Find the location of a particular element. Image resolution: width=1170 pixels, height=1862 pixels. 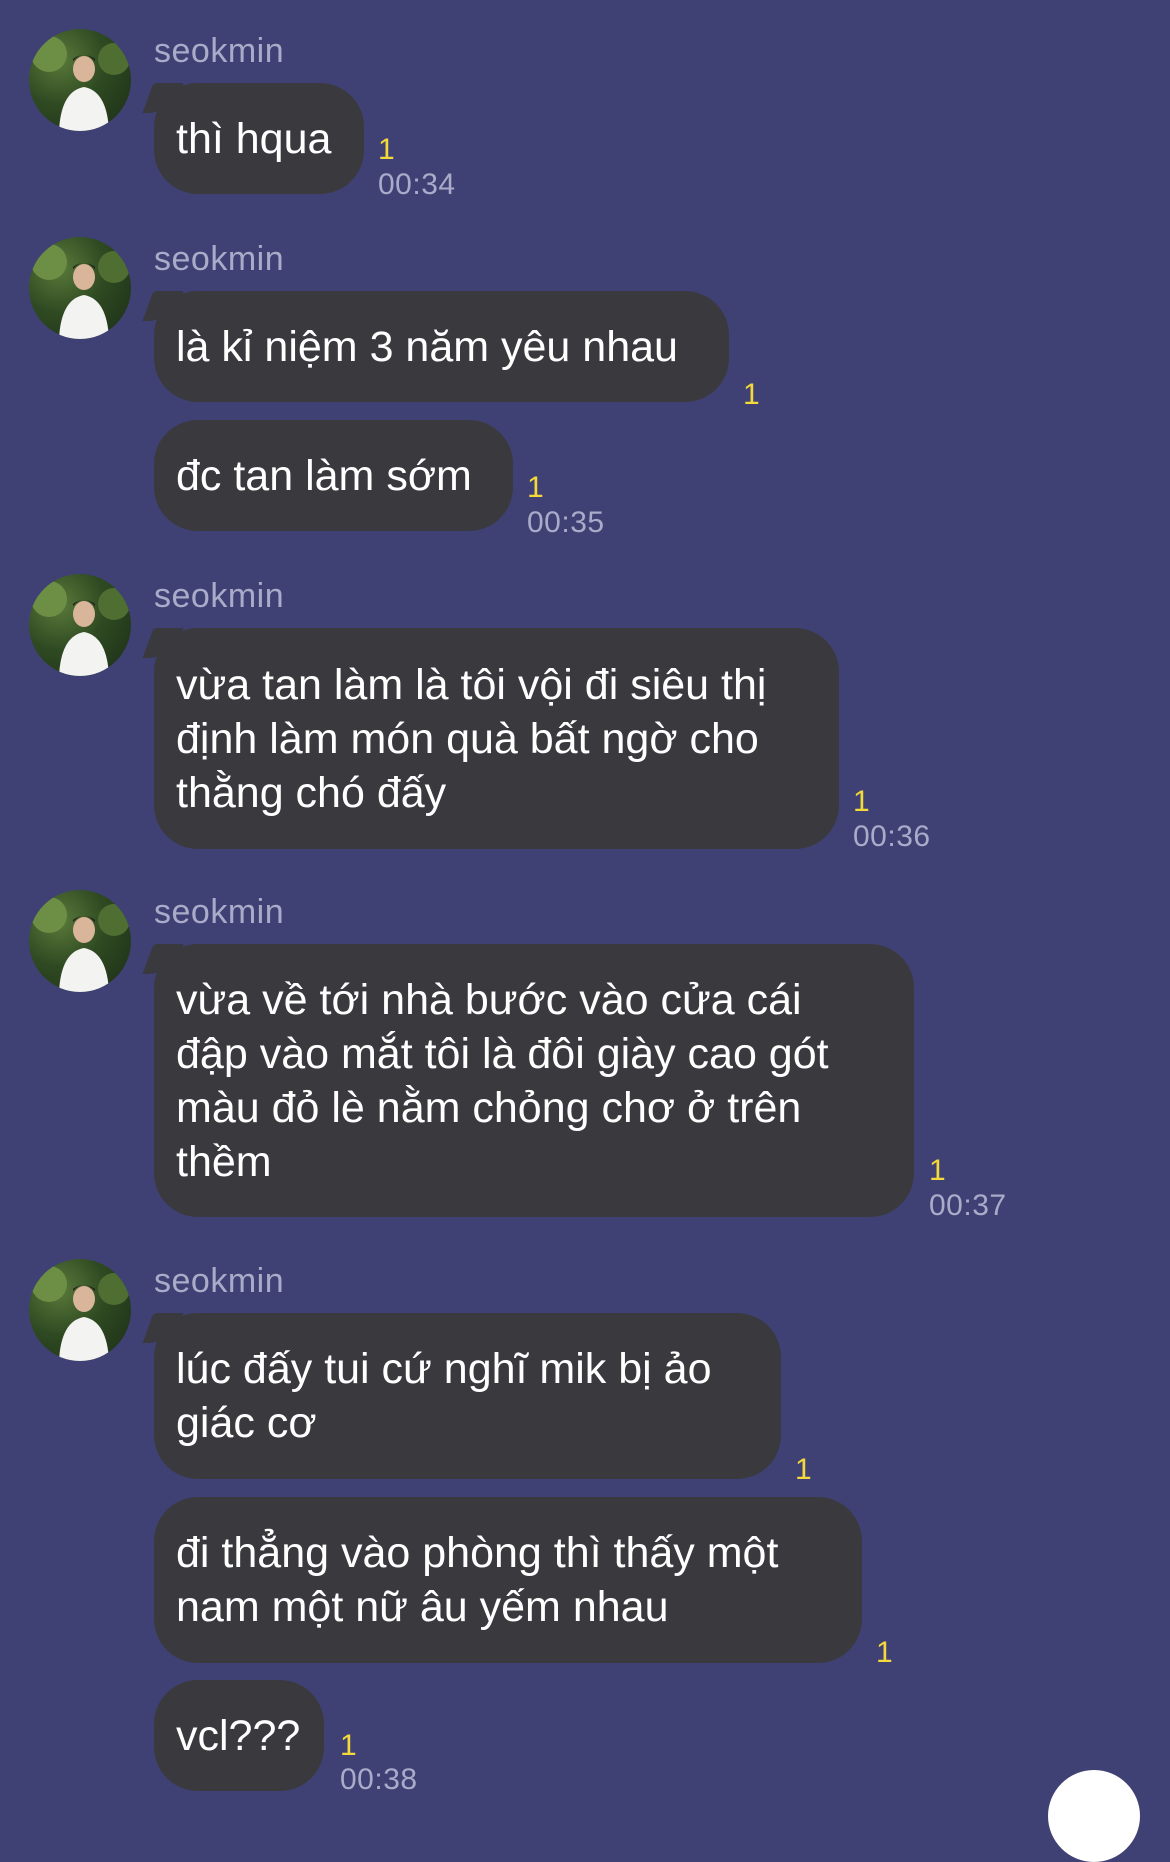

message-bubble: thì hqua is located at coordinates (259, 138).